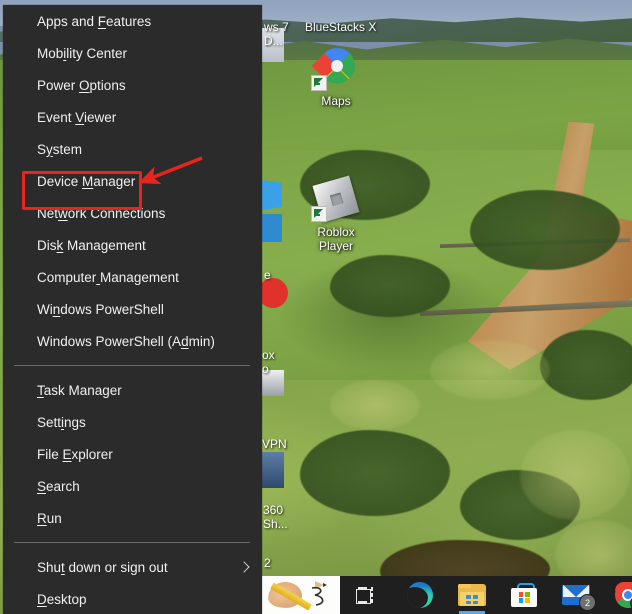 The width and height of the screenshot is (632, 614). What do you see at coordinates (587, 602) in the screenshot?
I see `mail-unread-badge: 2` at bounding box center [587, 602].